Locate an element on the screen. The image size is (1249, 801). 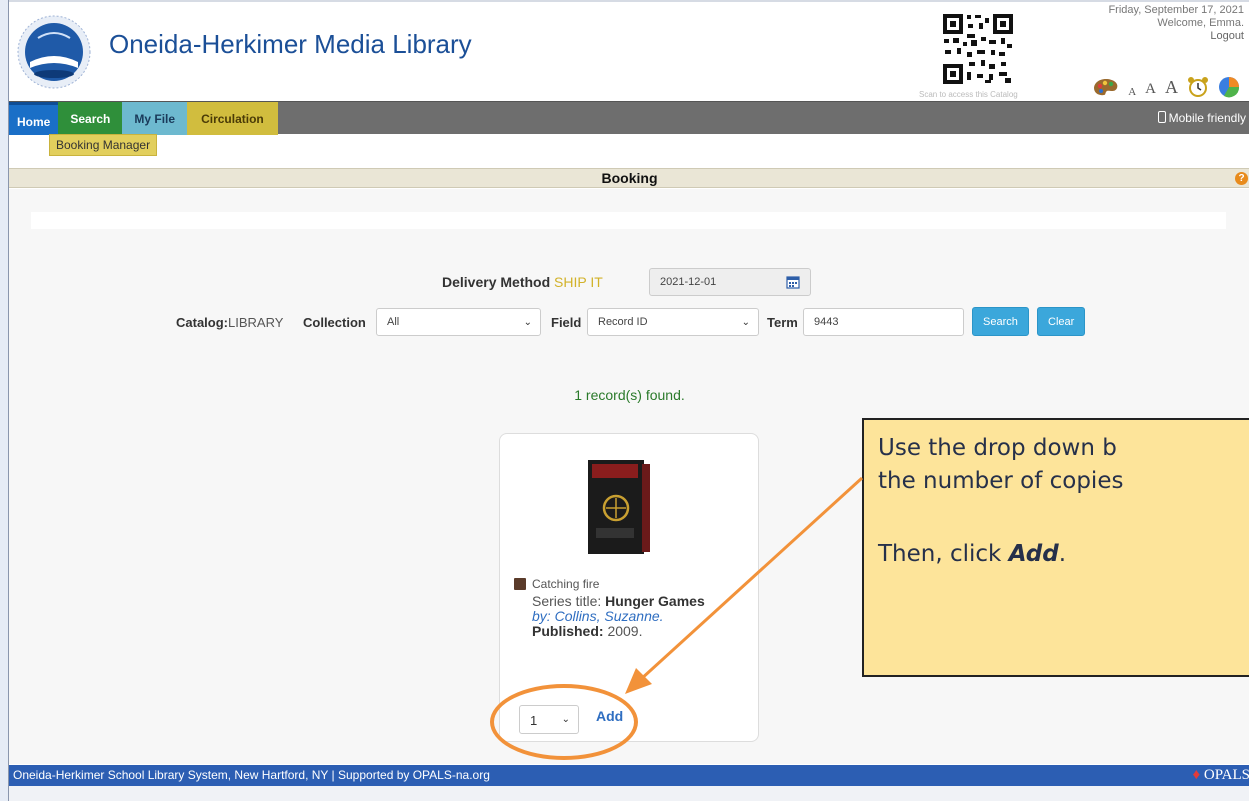
font-size-large-button: A is located at coordinates (1171, 87).